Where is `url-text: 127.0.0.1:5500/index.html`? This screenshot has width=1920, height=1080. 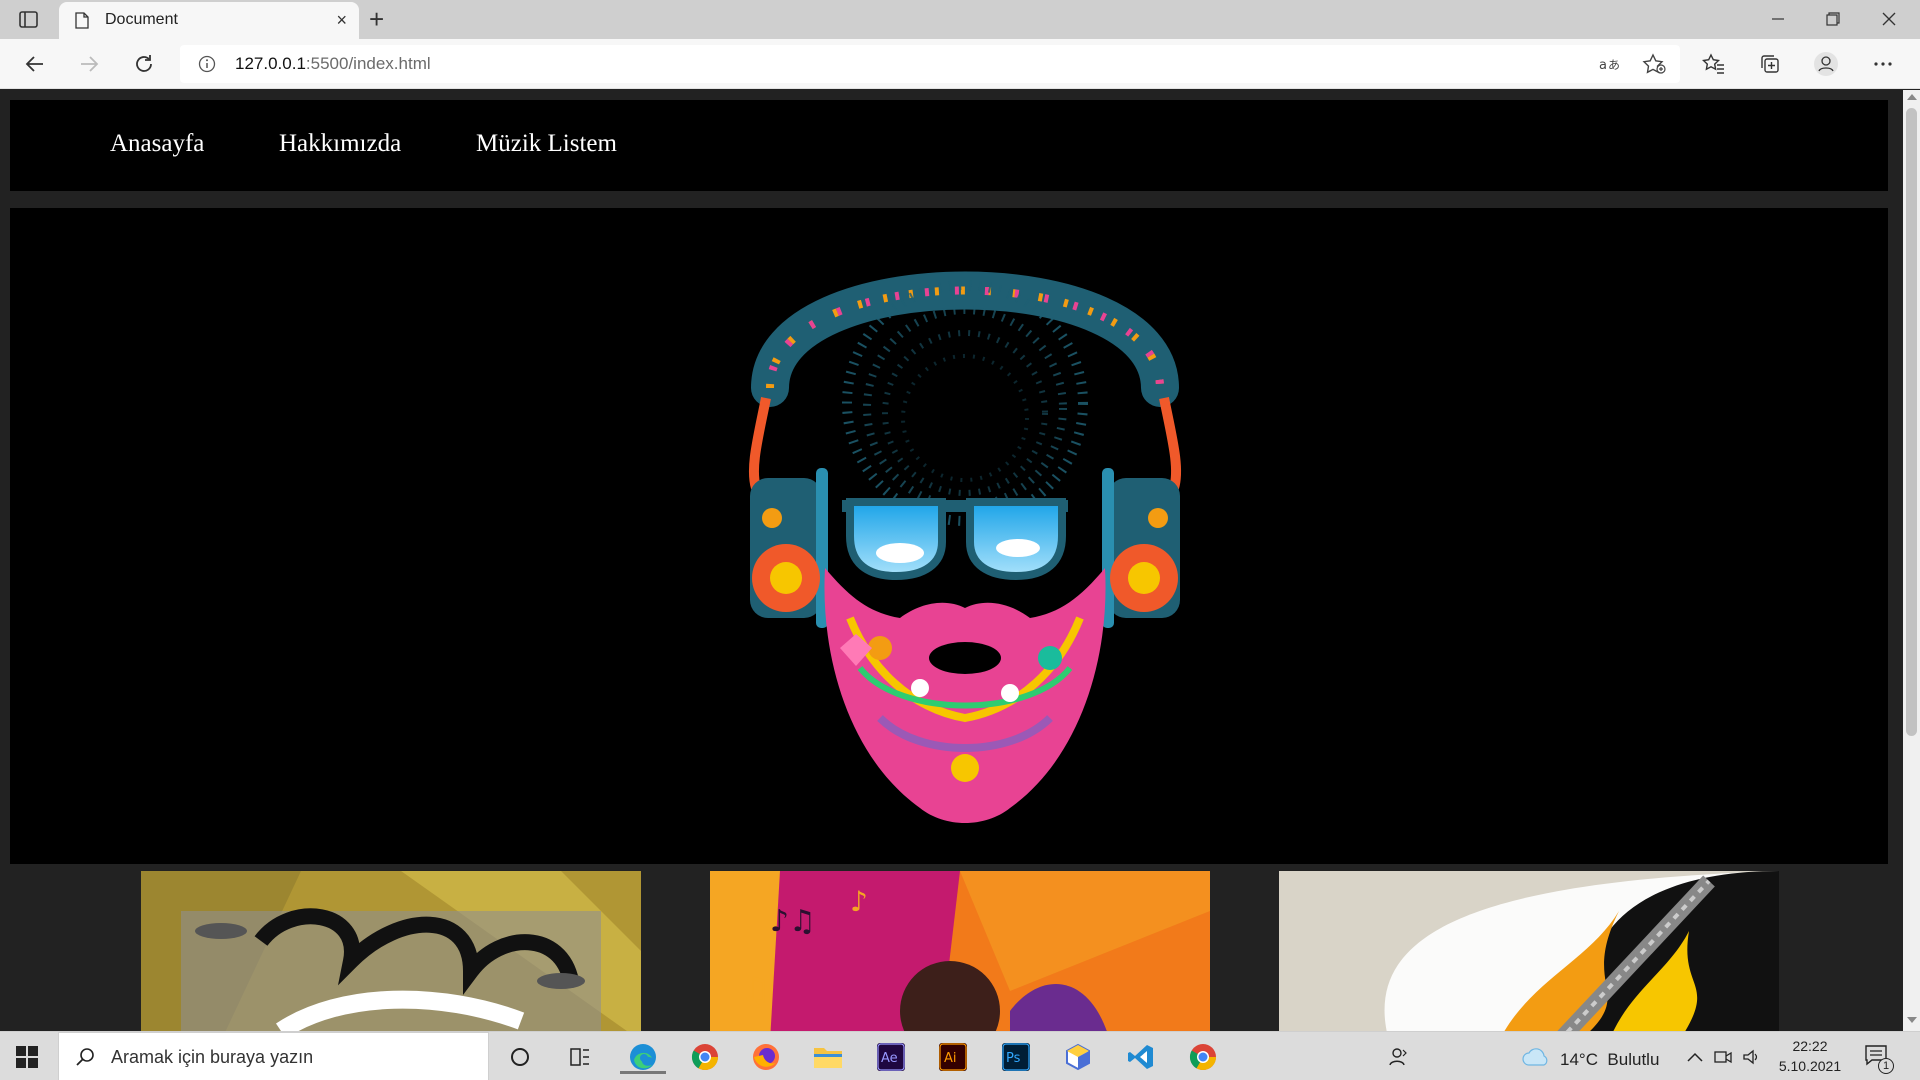 url-text: 127.0.0.1:5500/index.html is located at coordinates (333, 64).